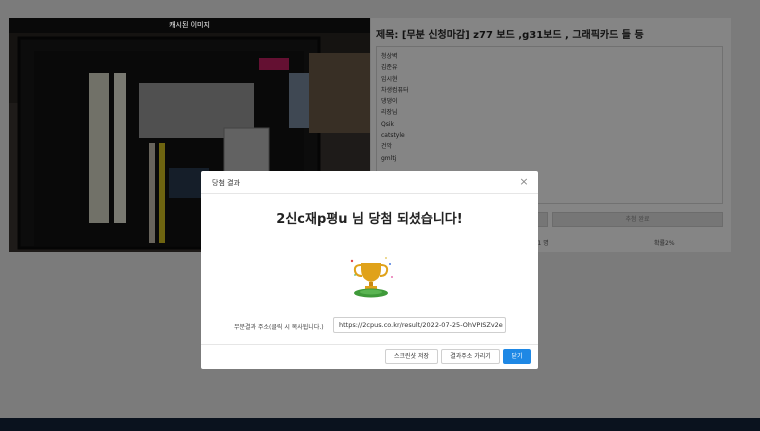  What do you see at coordinates (517, 356) in the screenshot?
I see `close-button: 닫기` at bounding box center [517, 356].